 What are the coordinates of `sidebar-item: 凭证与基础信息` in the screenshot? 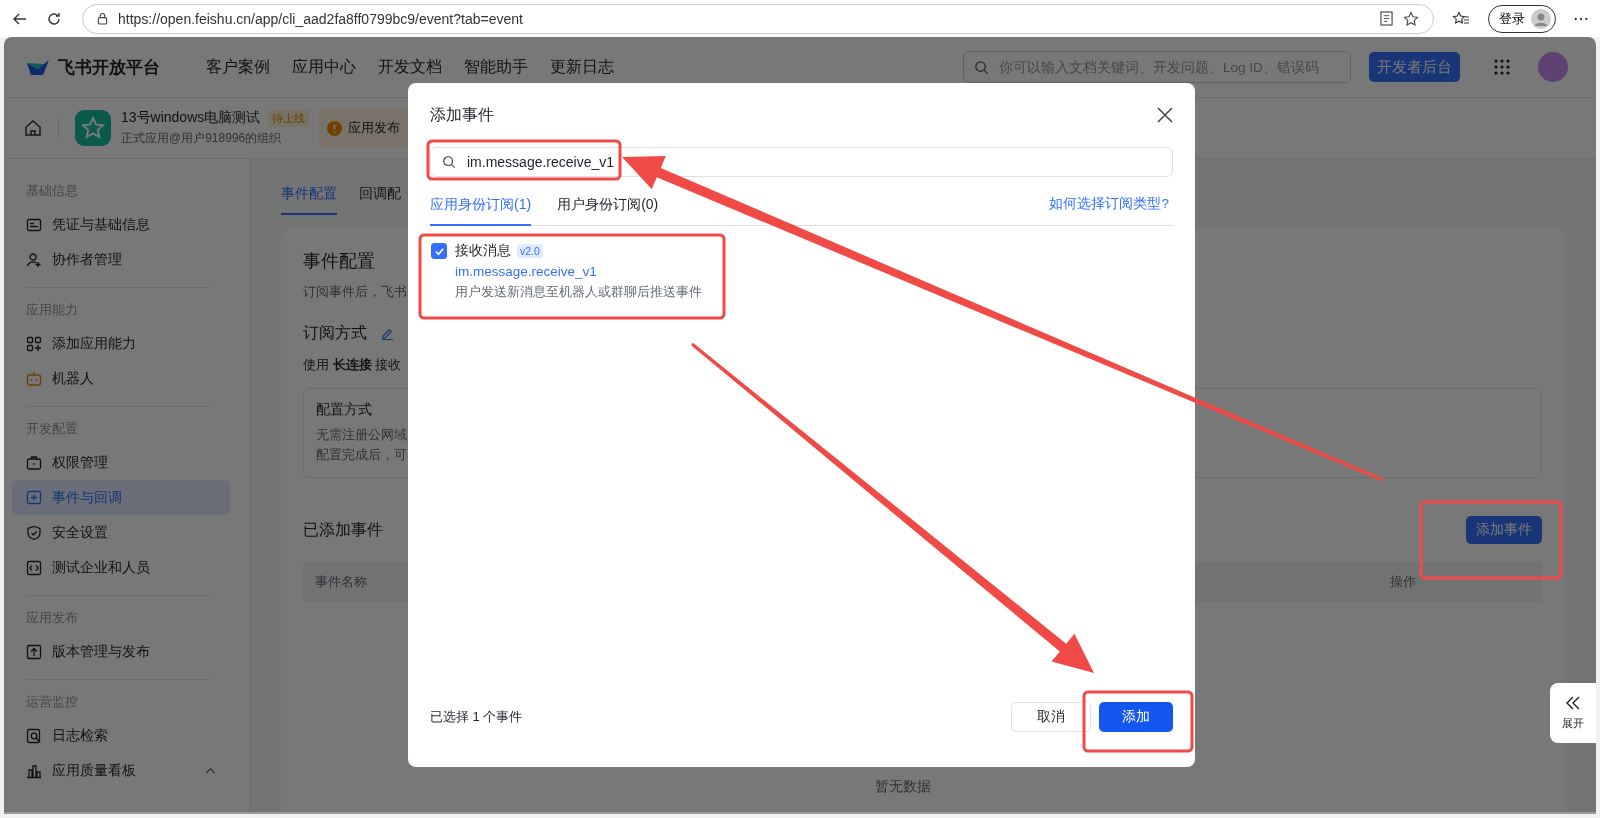 It's located at (121, 224).